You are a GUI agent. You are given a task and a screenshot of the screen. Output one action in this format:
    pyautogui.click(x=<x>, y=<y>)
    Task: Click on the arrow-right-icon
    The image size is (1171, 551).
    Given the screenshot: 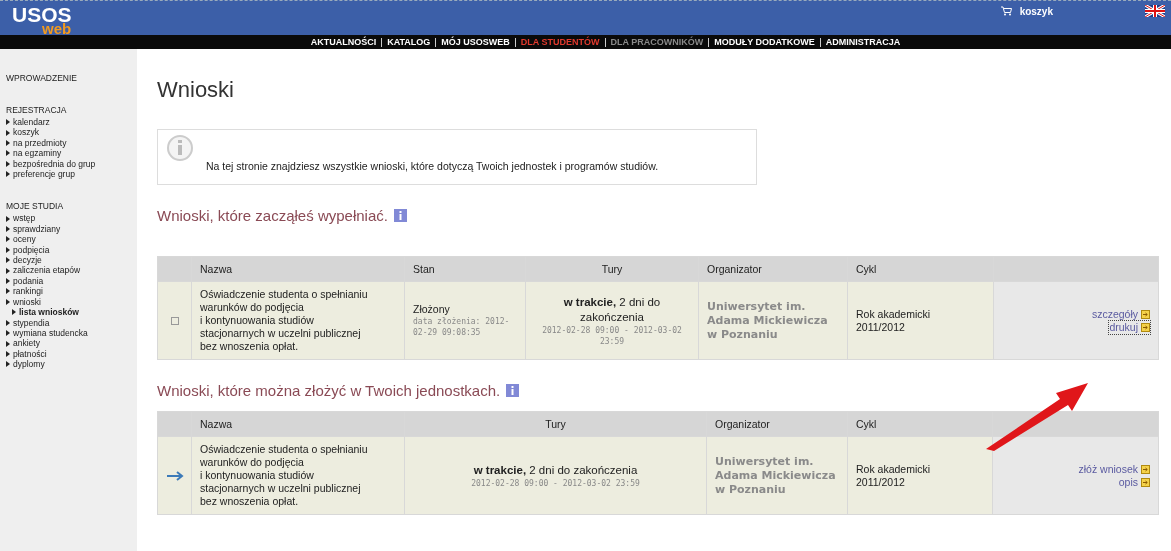 What is the action you would take?
    pyautogui.click(x=174, y=475)
    